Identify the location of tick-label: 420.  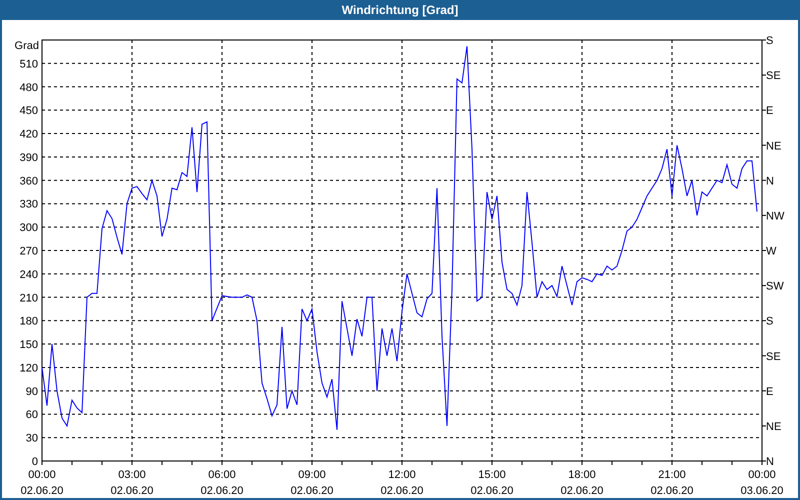
(29, 134).